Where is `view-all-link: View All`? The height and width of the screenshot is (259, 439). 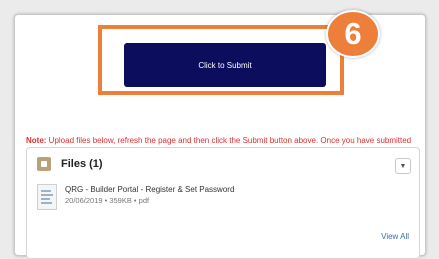
view-all-link: View All is located at coordinates (395, 236).